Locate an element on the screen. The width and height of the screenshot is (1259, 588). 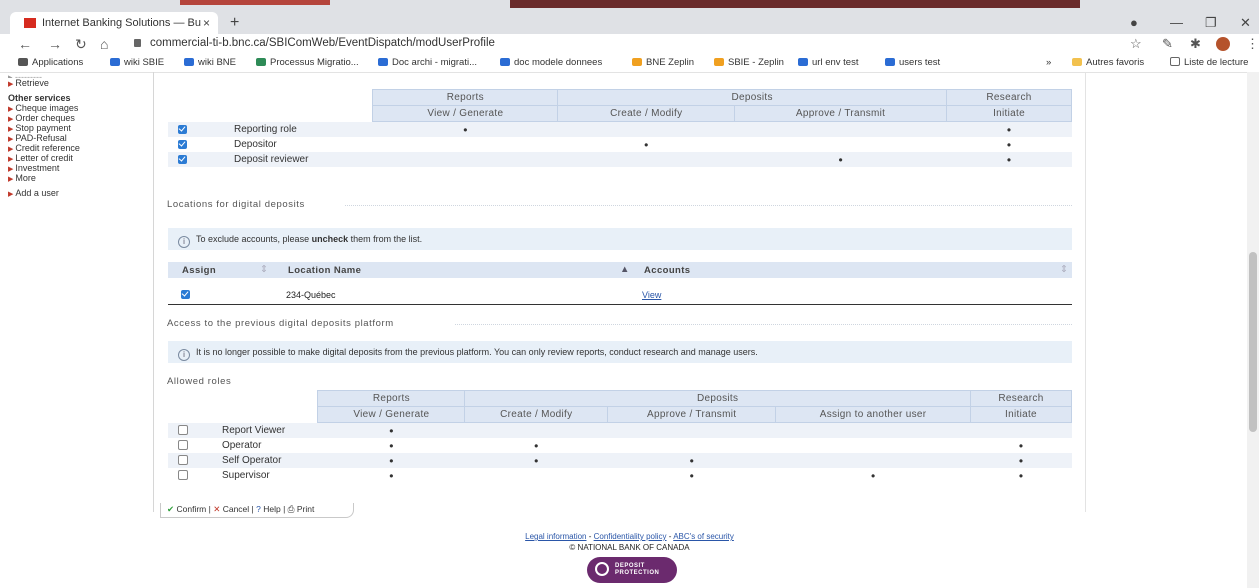
back-icon: ← is located at coordinates (25, 44).